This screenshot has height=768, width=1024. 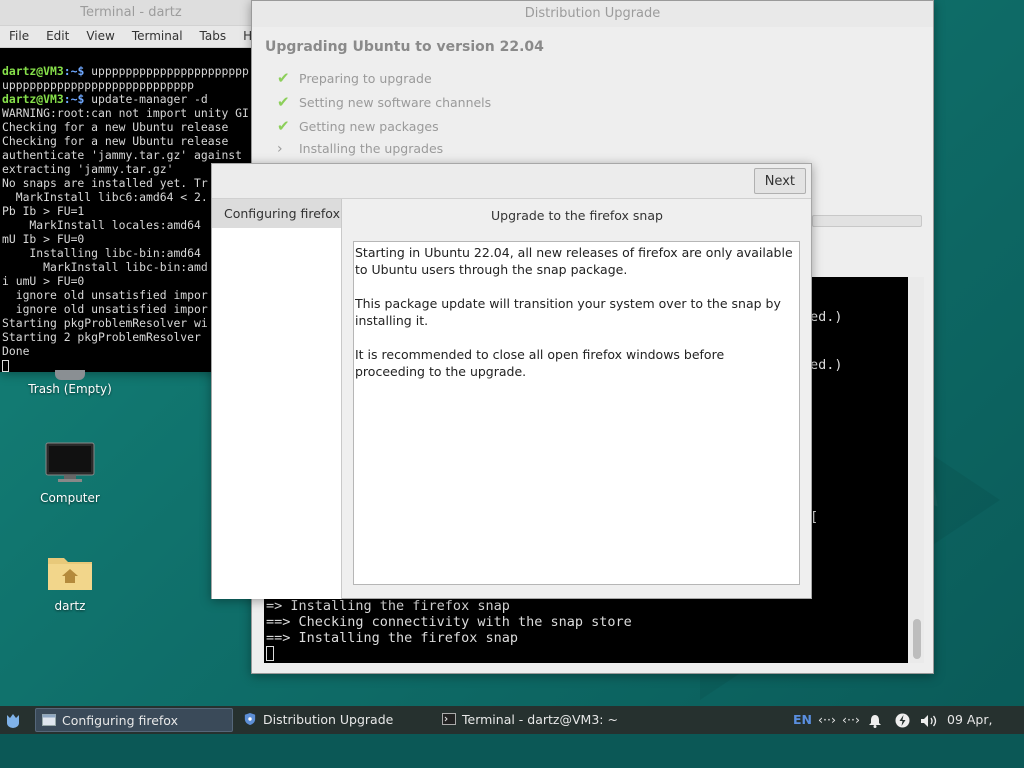 What do you see at coordinates (985, 730) in the screenshot?
I see `clock: 09 Apr, 16:01` at bounding box center [985, 730].